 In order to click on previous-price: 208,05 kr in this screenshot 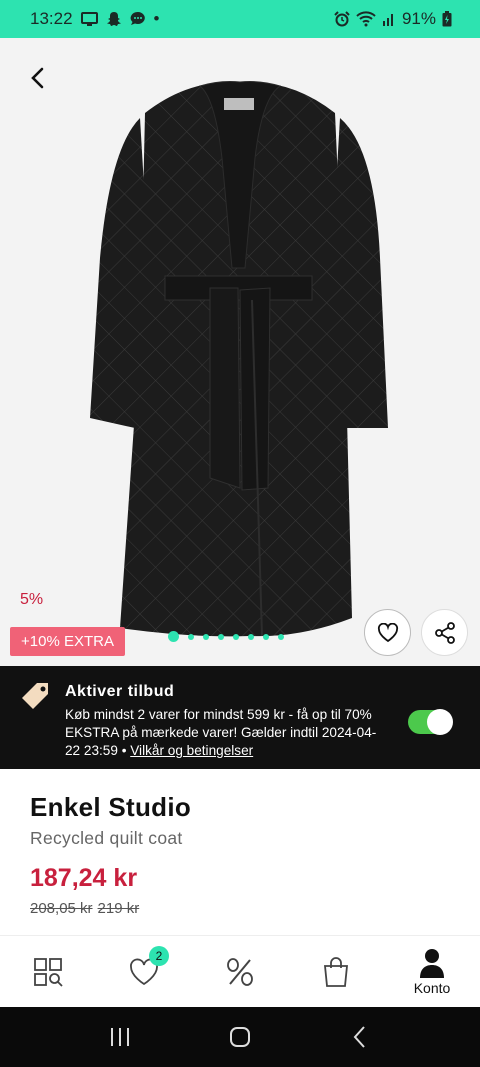, I will do `click(61, 908)`.